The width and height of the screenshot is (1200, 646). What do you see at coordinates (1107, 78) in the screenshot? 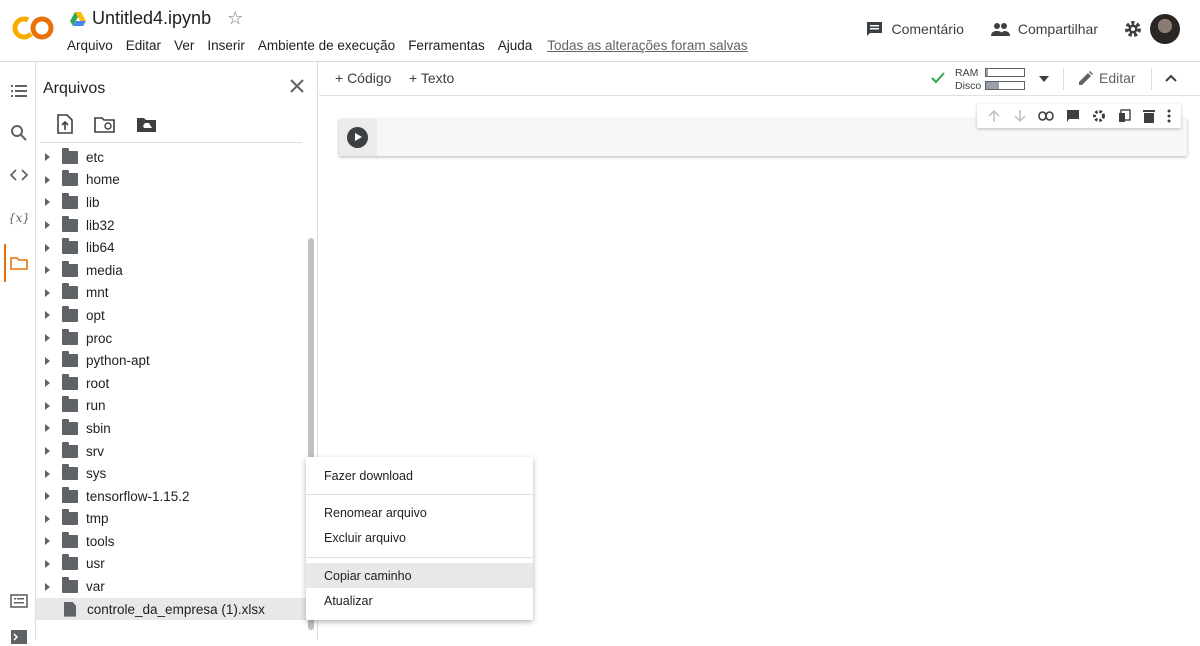
I see `edit-button: Editar` at bounding box center [1107, 78].